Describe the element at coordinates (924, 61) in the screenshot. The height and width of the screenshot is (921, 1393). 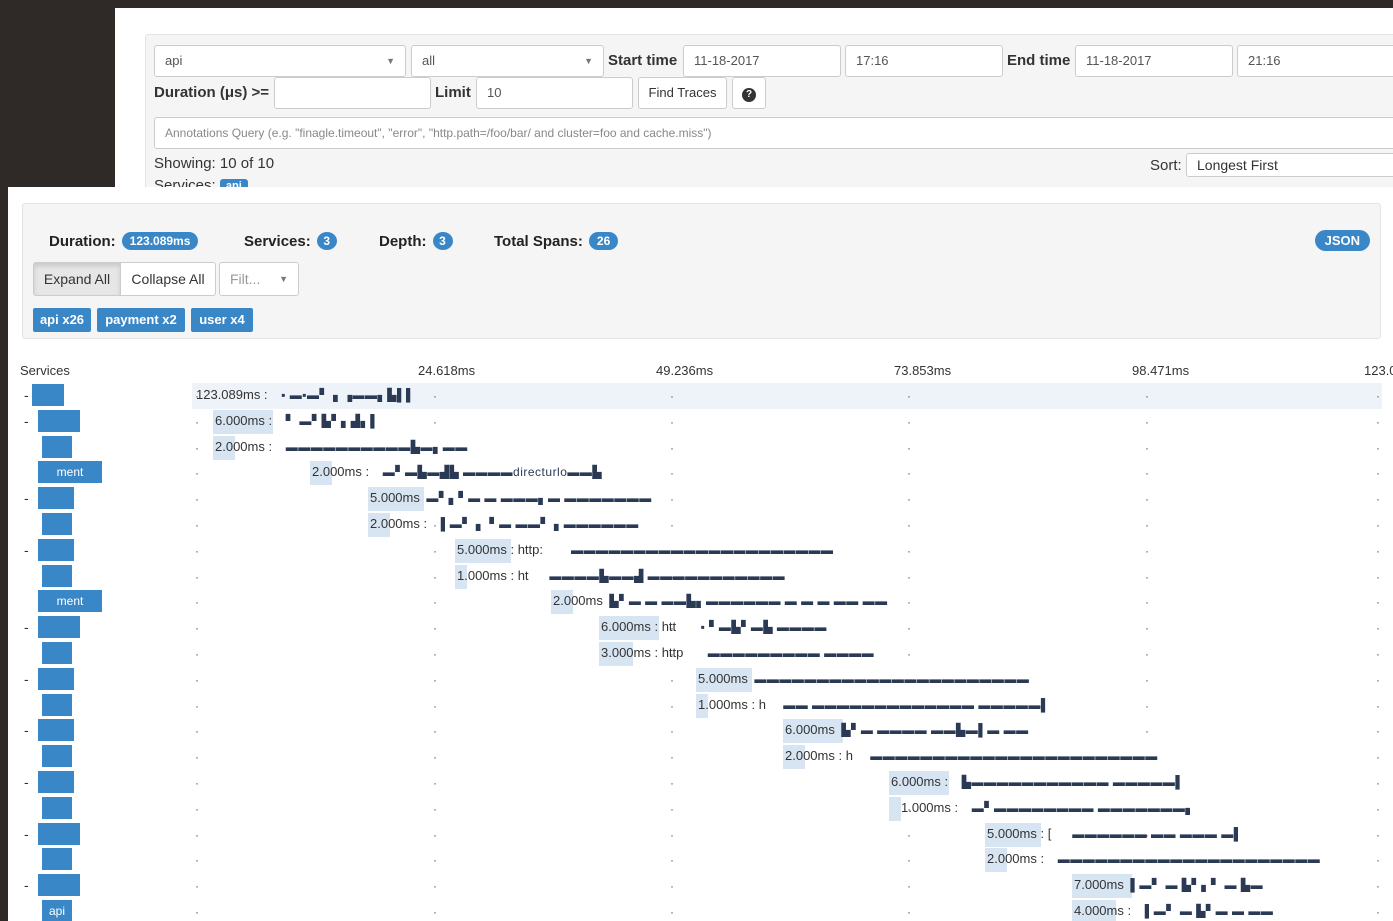
I see `start-time-input: 17:16` at that location.